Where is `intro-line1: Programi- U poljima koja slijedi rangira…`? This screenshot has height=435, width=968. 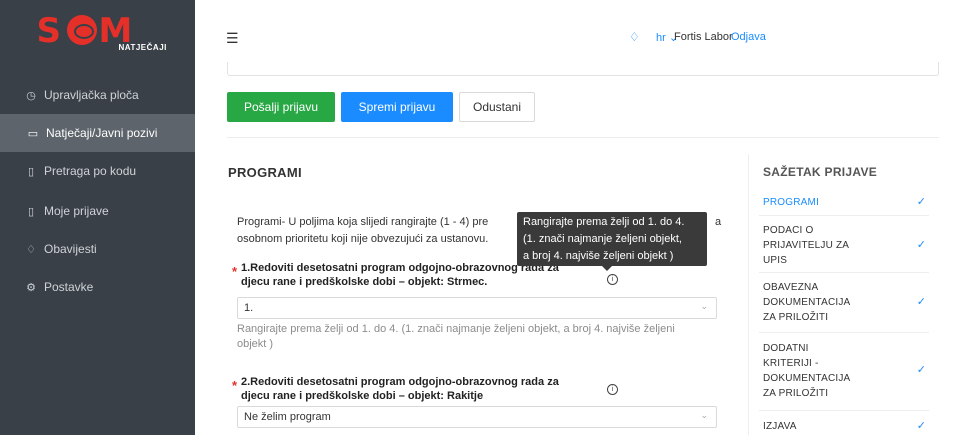 intro-line1: Programi- U poljima koja slijedi rangira… is located at coordinates (363, 222).